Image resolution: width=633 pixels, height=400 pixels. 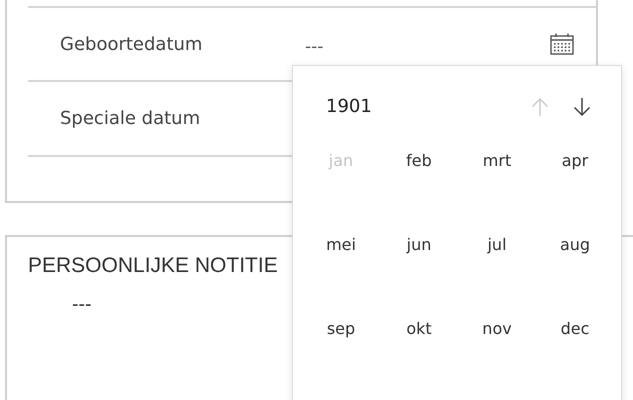 What do you see at coordinates (419, 246) in the screenshot?
I see `month-option: jun` at bounding box center [419, 246].